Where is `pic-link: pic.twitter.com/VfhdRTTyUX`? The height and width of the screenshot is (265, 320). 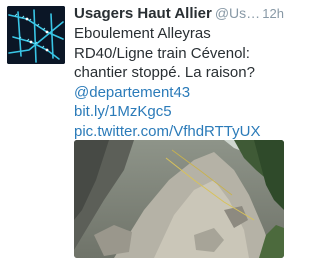
pic-link: pic.twitter.com/VfhdRTTyUX is located at coordinates (181, 132).